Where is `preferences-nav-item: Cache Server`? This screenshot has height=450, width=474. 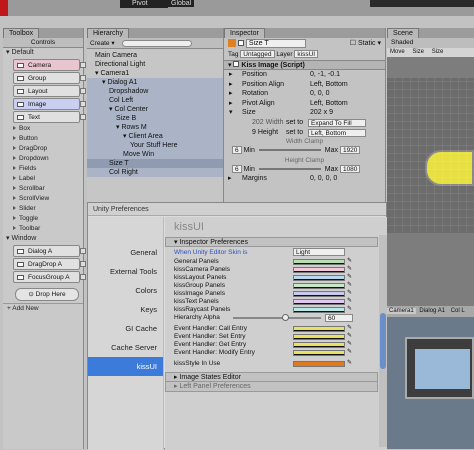
preferences-nav-item: Cache Server is located at coordinates (125, 347).